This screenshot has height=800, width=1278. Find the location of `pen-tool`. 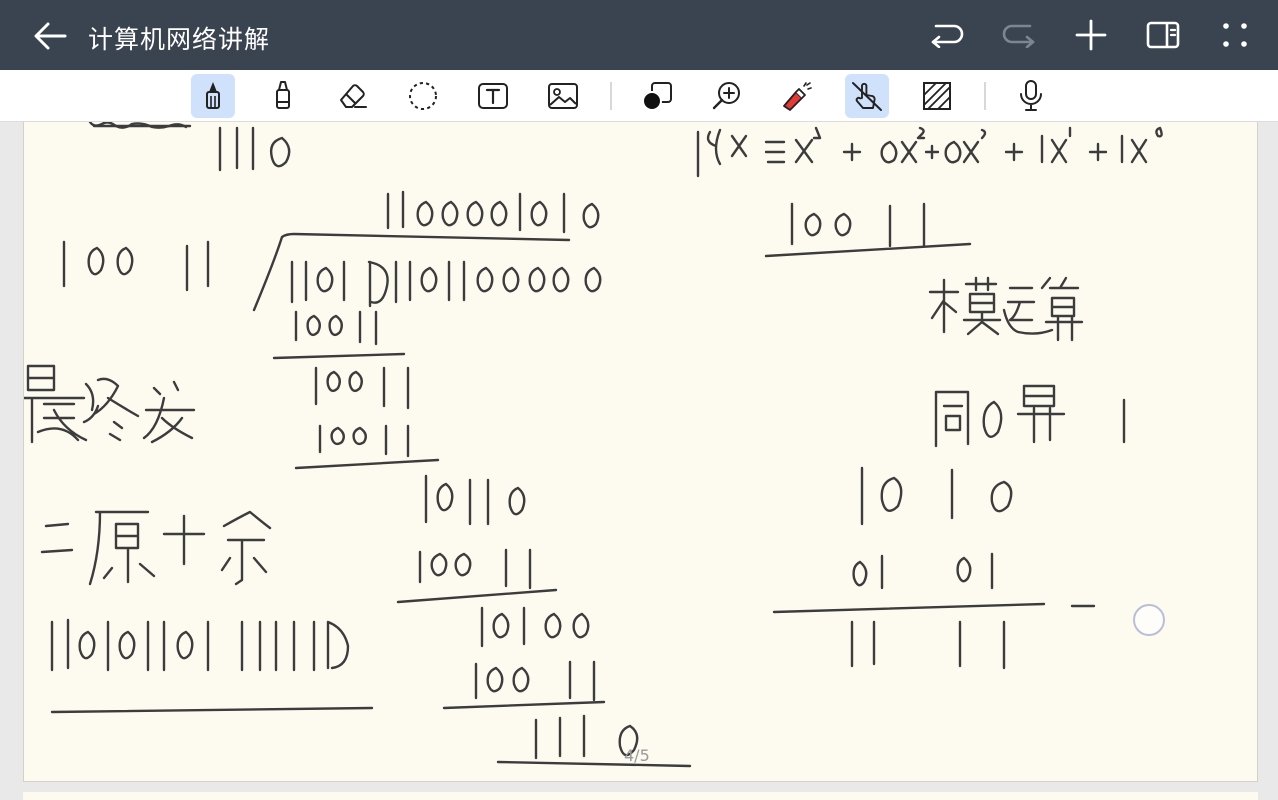

pen-tool is located at coordinates (213, 96).